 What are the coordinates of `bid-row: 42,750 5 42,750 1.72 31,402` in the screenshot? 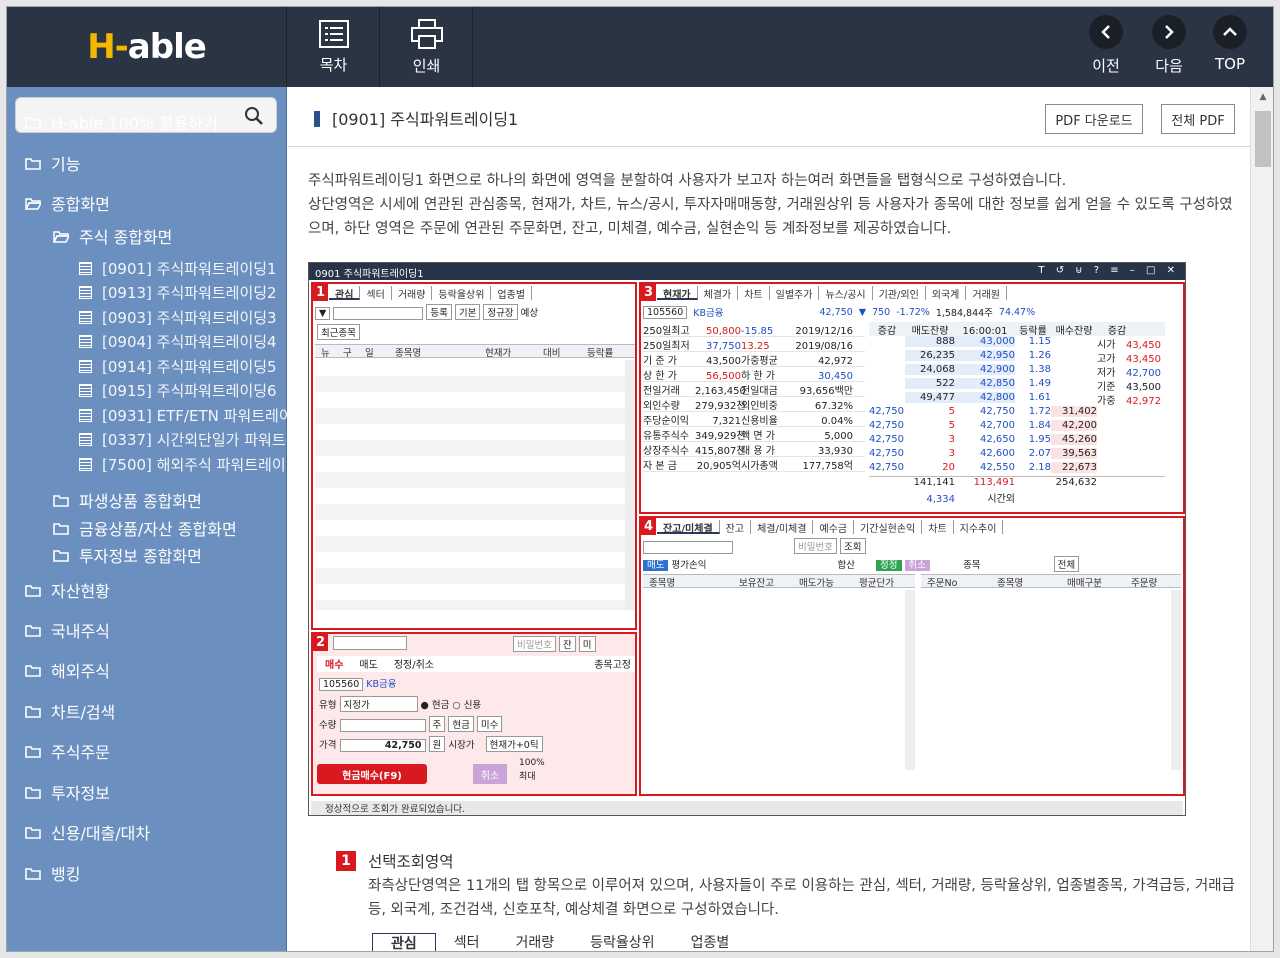 It's located at (1017, 413).